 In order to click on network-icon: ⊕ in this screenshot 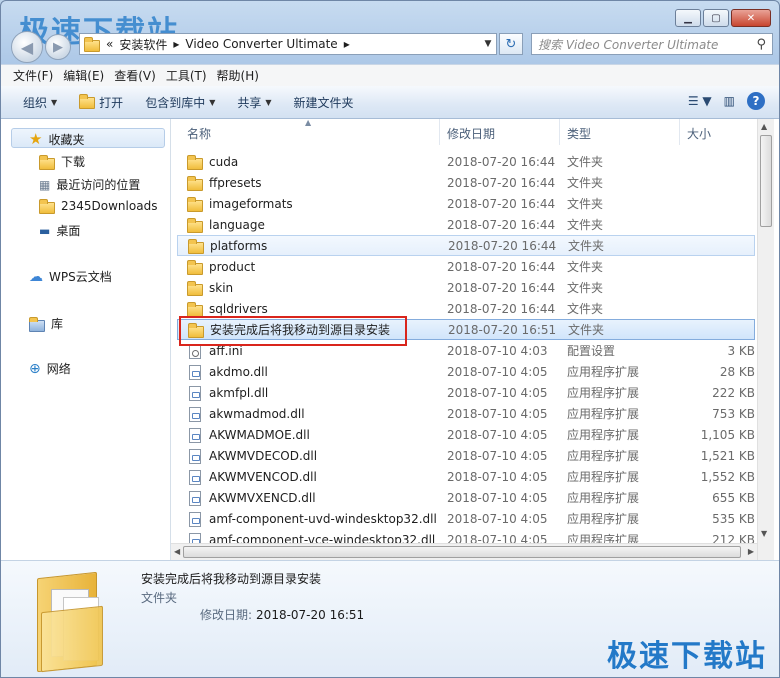, I will do `click(35, 368)`.